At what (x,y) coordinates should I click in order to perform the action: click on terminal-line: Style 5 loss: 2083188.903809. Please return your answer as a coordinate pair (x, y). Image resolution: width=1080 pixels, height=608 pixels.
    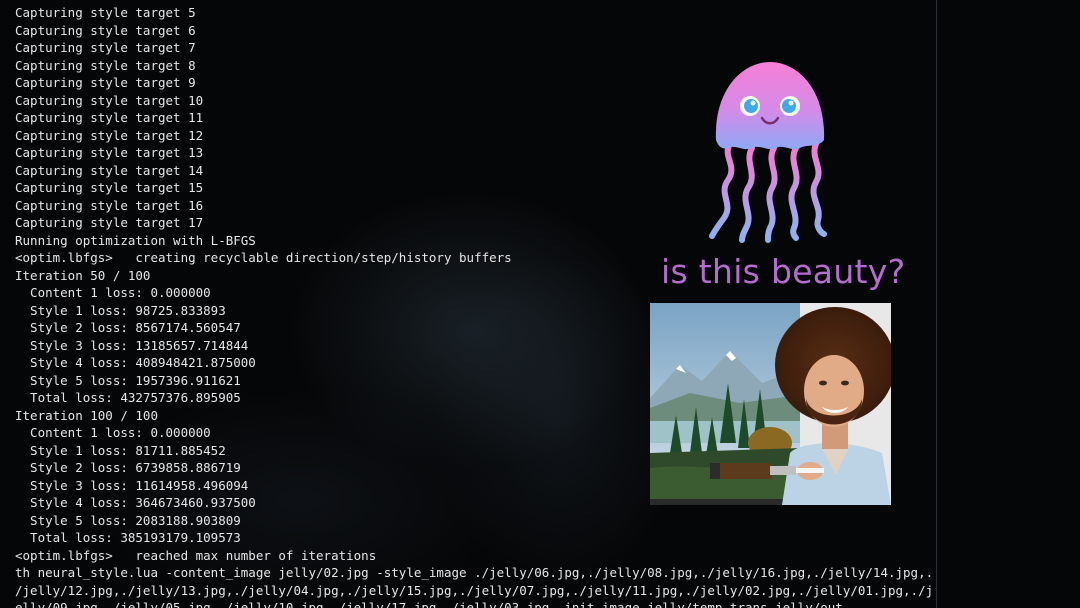
    Looking at the image, I should click on (128, 520).